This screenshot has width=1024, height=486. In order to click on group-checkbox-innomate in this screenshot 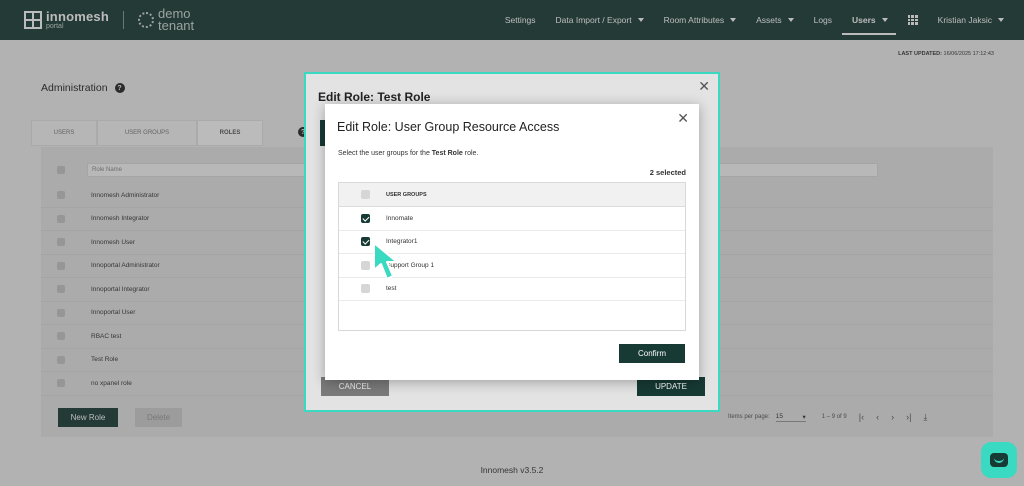, I will do `click(365, 218)`.